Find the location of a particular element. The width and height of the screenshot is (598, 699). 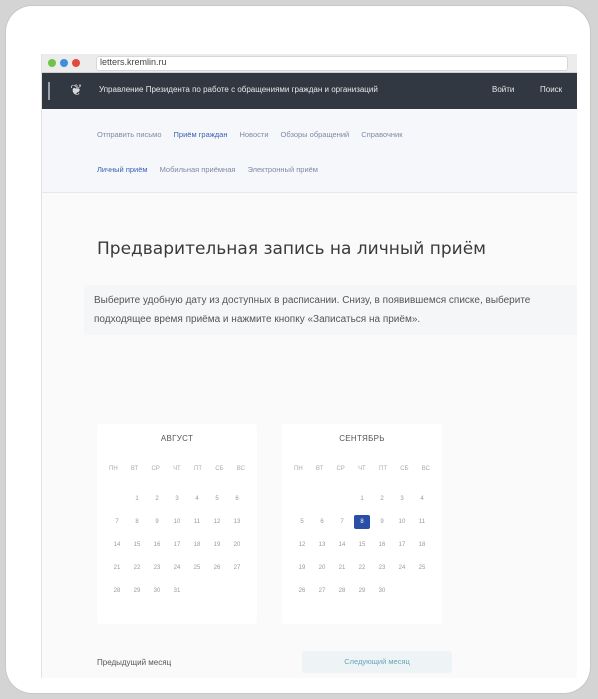

login-link: Войти is located at coordinates (503, 89).